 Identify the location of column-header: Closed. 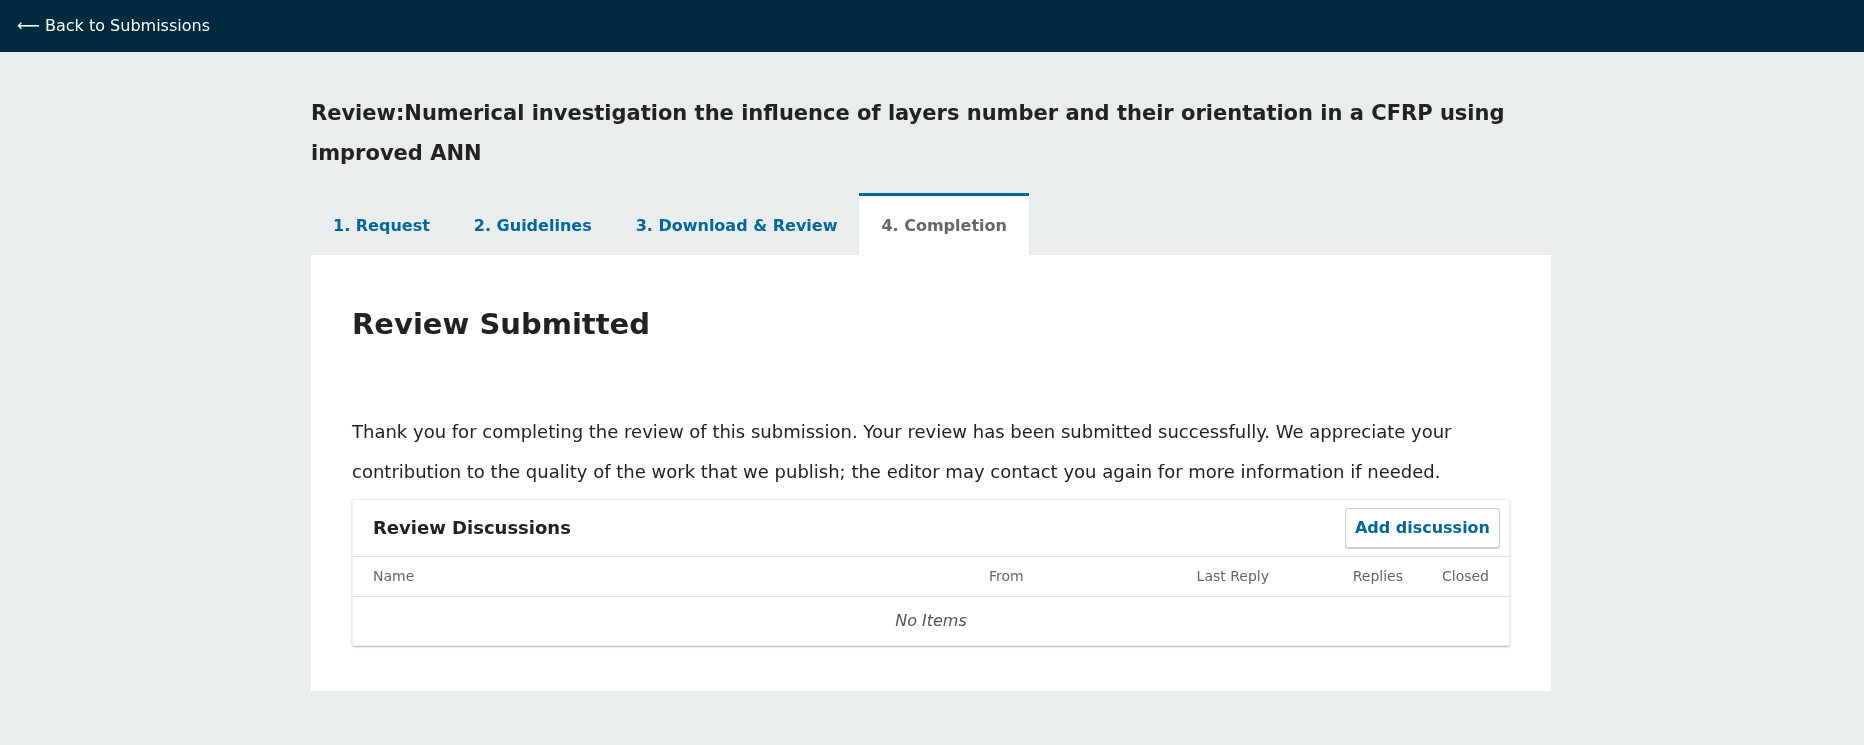
(1464, 576).